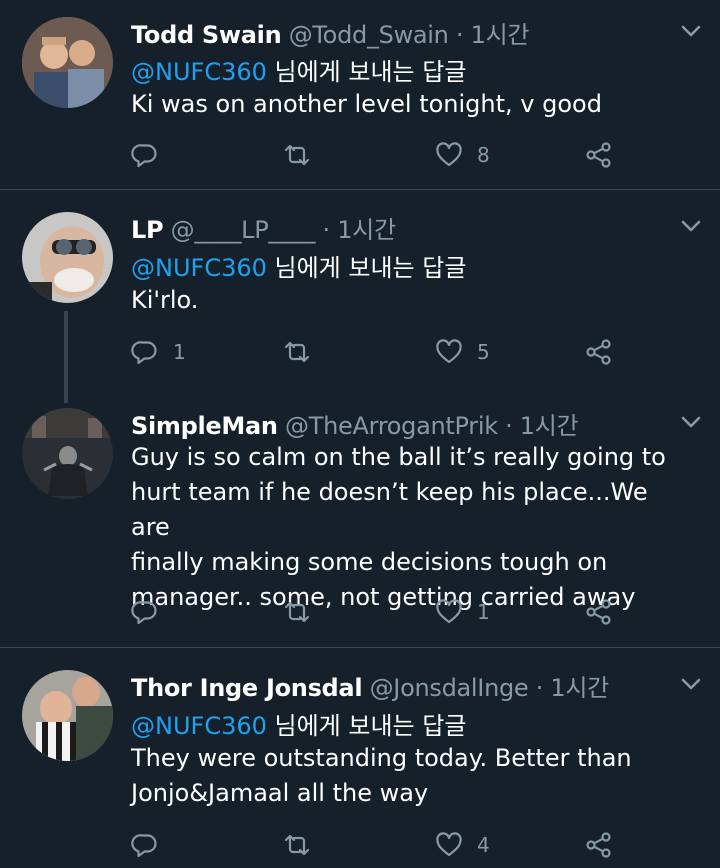  Describe the element at coordinates (483, 845) in the screenshot. I see `like-count: 4` at that location.